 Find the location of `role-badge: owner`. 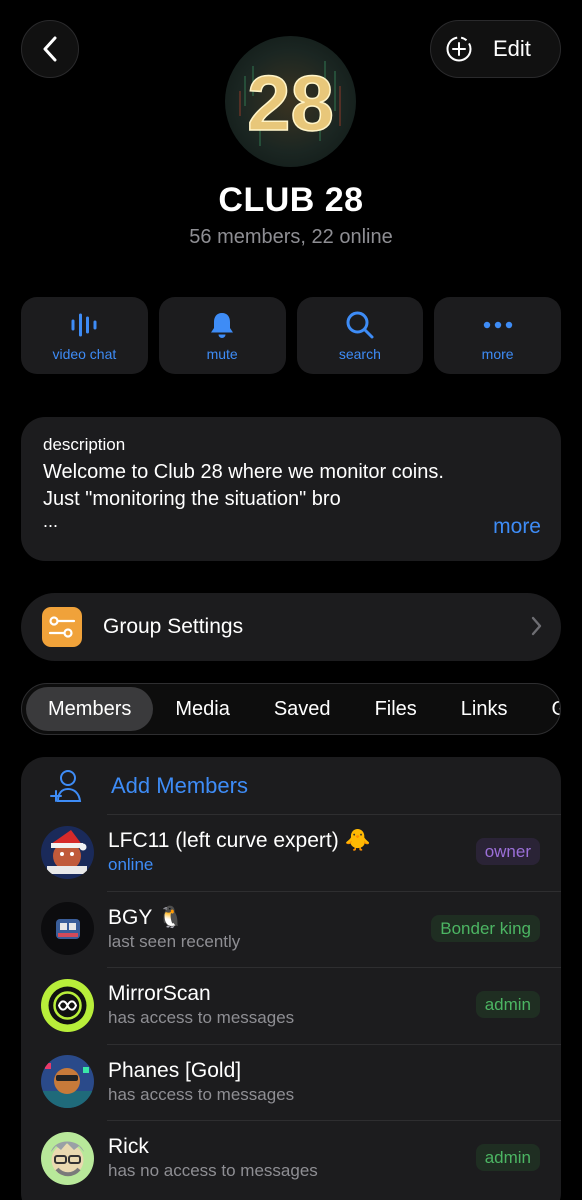

role-badge: owner is located at coordinates (507, 851).